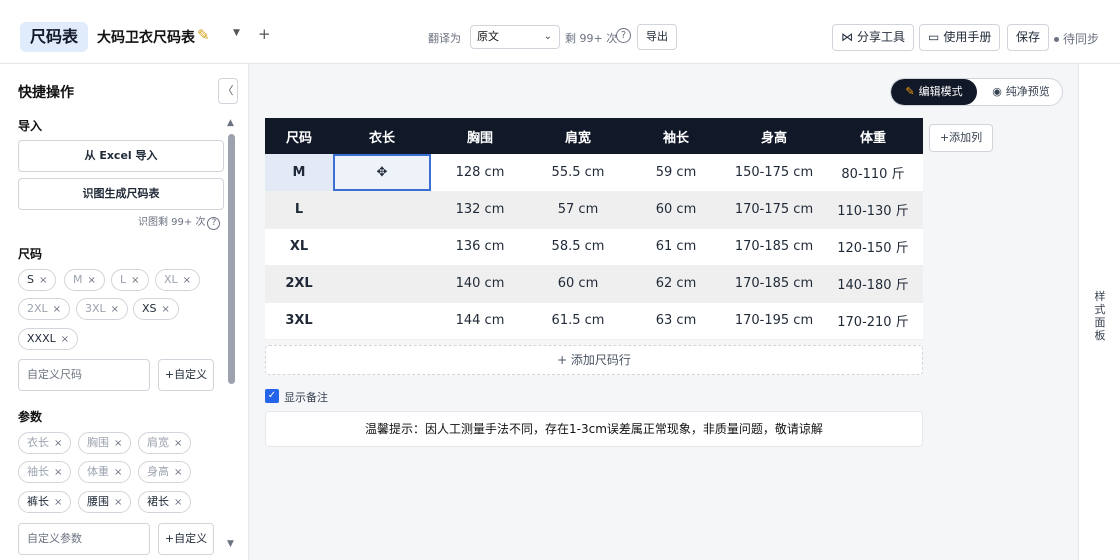 The image size is (1120, 560). What do you see at coordinates (676, 321) in the screenshot?
I see `table-cell: 63 cm` at bounding box center [676, 321].